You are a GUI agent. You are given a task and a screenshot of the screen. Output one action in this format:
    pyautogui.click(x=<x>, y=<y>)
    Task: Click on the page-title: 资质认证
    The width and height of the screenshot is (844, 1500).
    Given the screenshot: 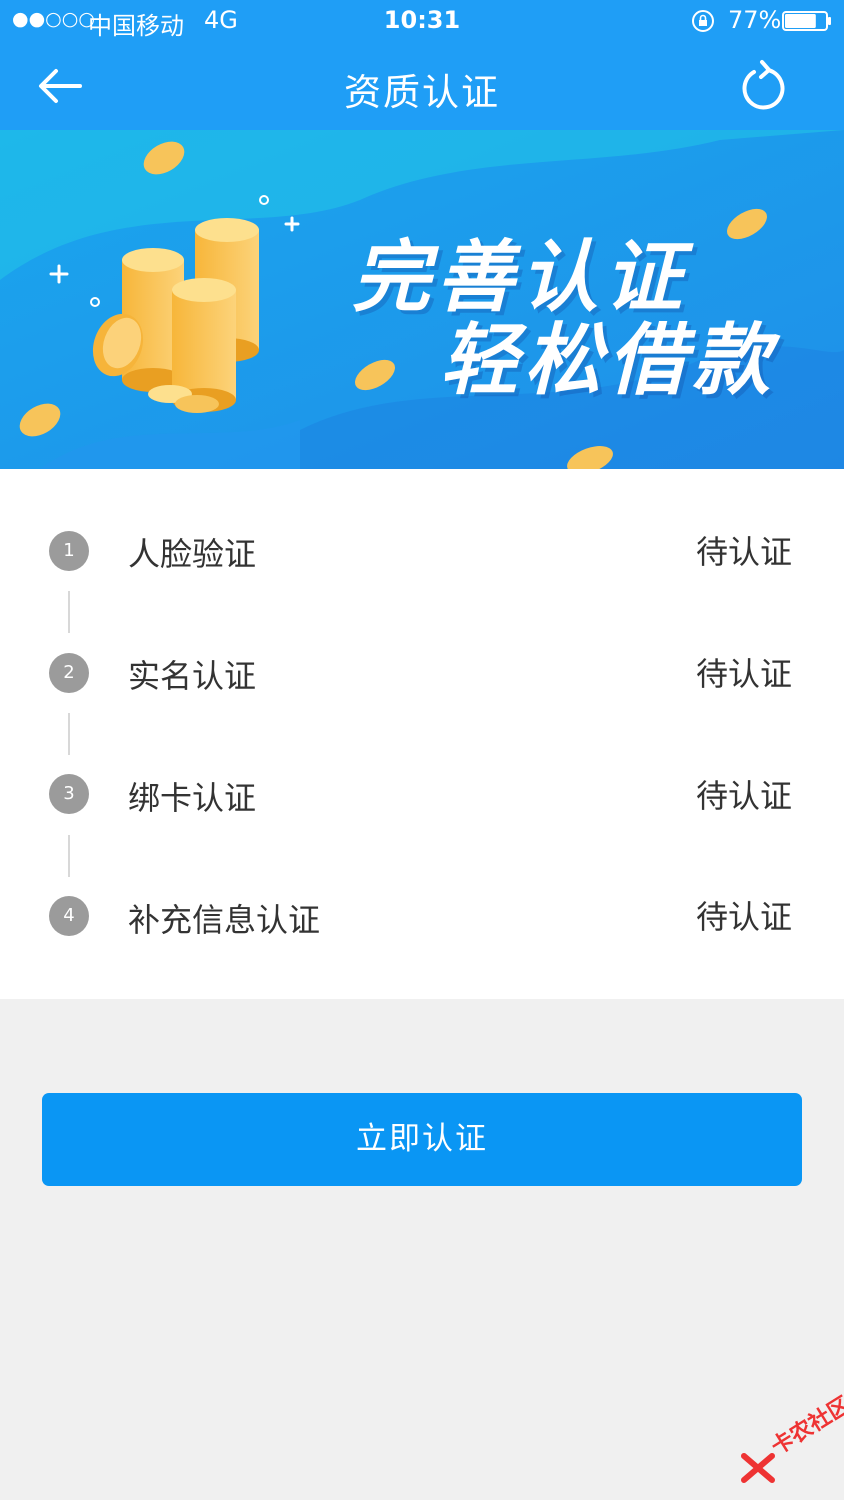 What is the action you would take?
    pyautogui.click(x=422, y=92)
    